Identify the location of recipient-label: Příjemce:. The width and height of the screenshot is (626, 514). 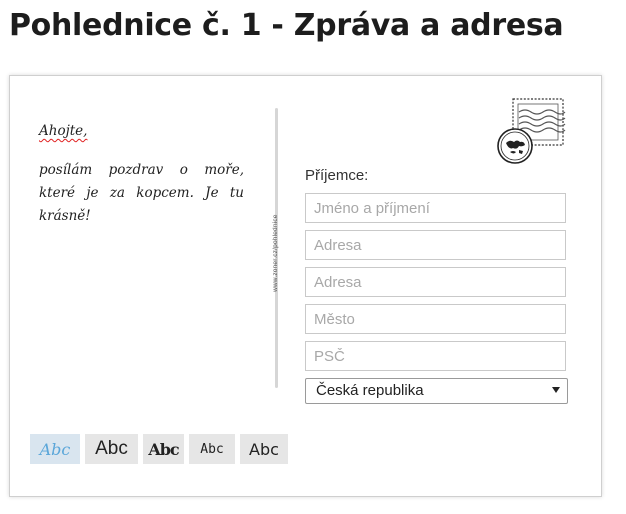
(337, 175).